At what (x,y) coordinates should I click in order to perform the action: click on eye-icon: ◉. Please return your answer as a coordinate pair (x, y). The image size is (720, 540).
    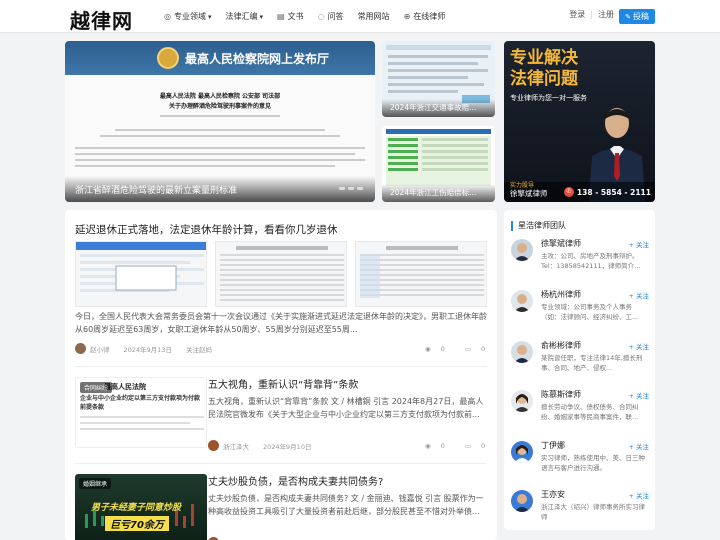
    Looking at the image, I should click on (428, 349).